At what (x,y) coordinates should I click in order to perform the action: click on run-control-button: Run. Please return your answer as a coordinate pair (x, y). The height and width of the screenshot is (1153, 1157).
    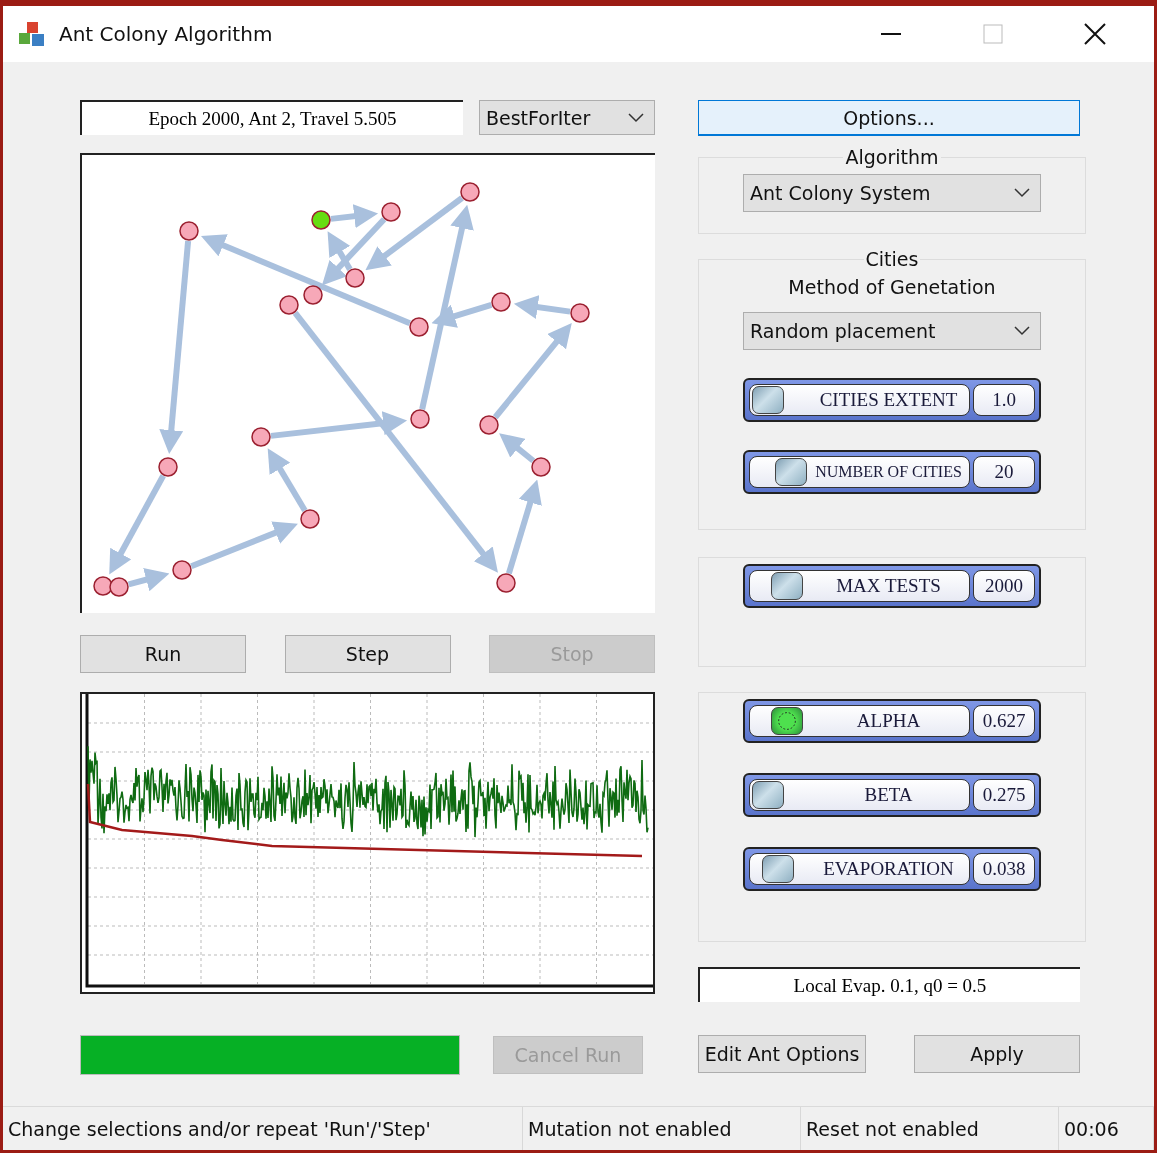
    Looking at the image, I should click on (163, 654).